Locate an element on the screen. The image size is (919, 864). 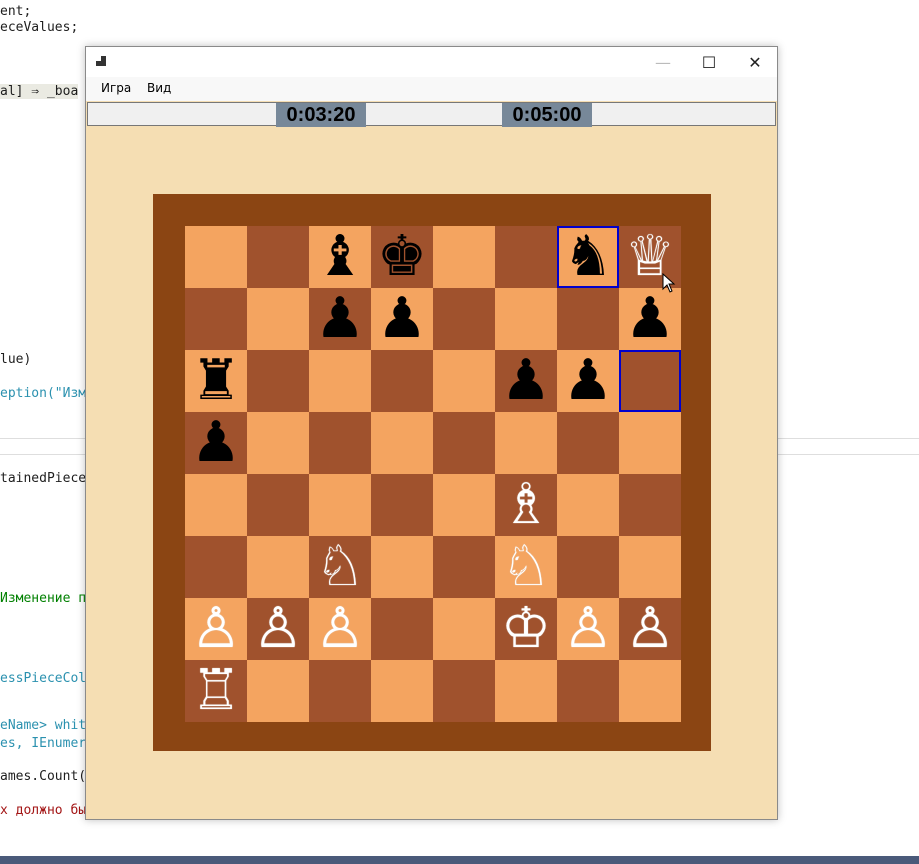
app-icon is located at coordinates (102, 62).